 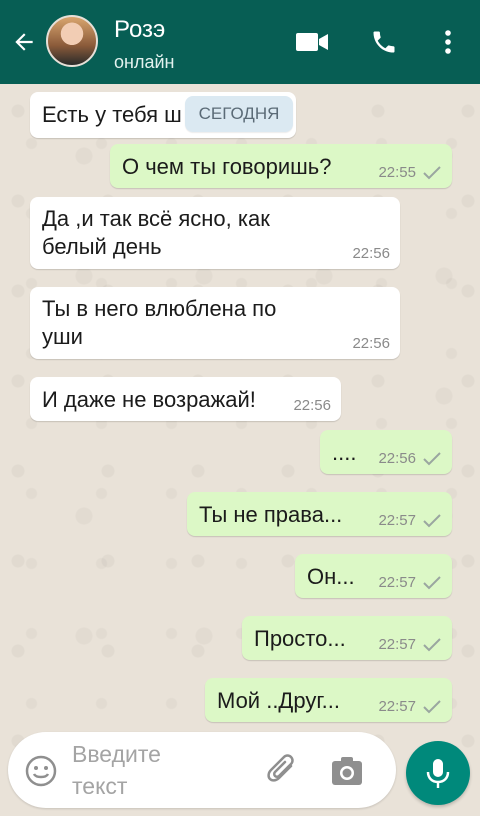 What do you see at coordinates (159, 308) in the screenshot?
I see `message-text-line: Ты в него влюблена по` at bounding box center [159, 308].